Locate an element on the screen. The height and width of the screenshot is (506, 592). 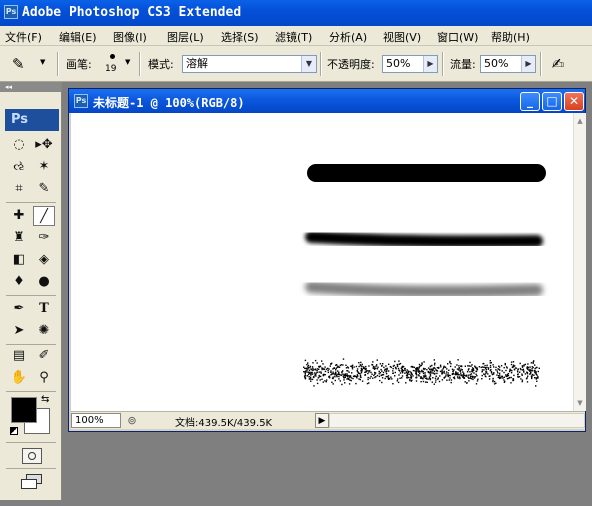
menu-file: 文件(F) is located at coordinates (23, 37).